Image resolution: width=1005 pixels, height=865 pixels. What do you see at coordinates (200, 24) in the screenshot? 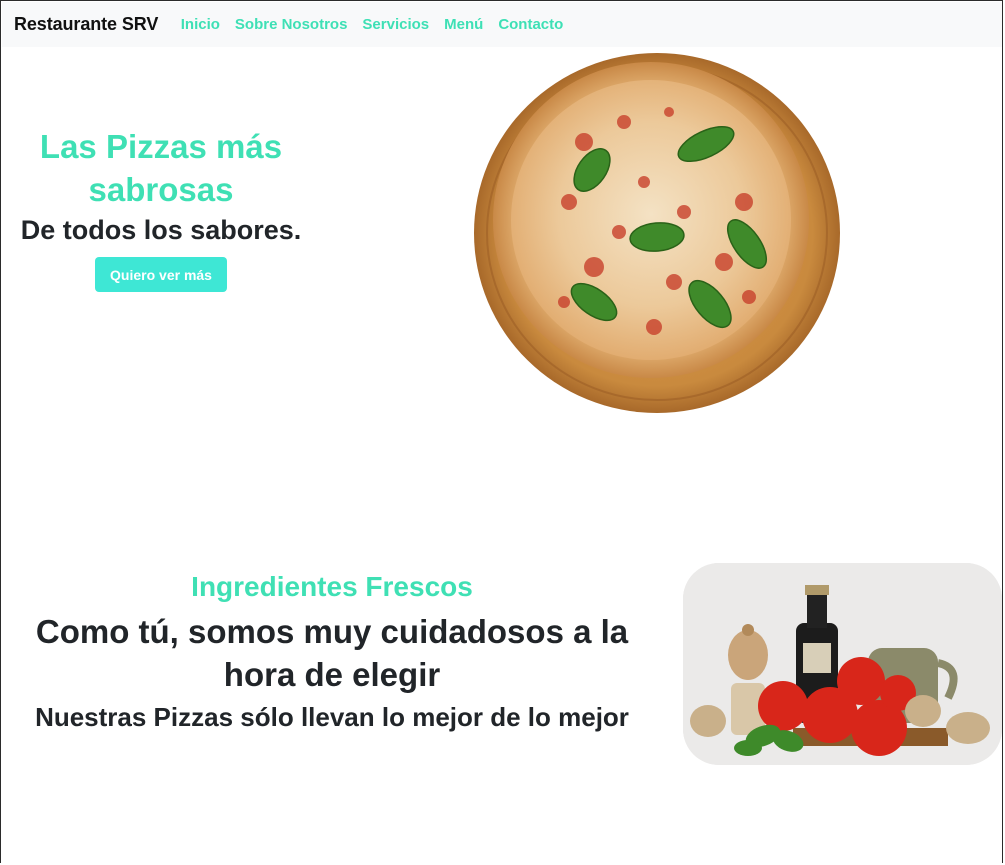
I see `nav-link-inicio: Inicio` at bounding box center [200, 24].